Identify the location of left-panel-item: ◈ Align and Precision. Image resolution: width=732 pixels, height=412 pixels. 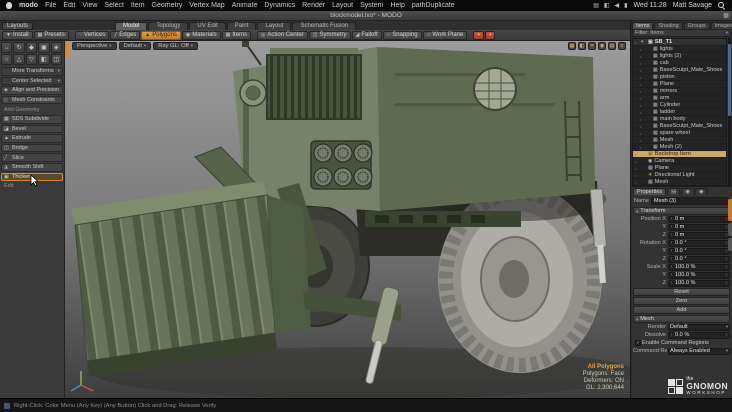
(32, 90).